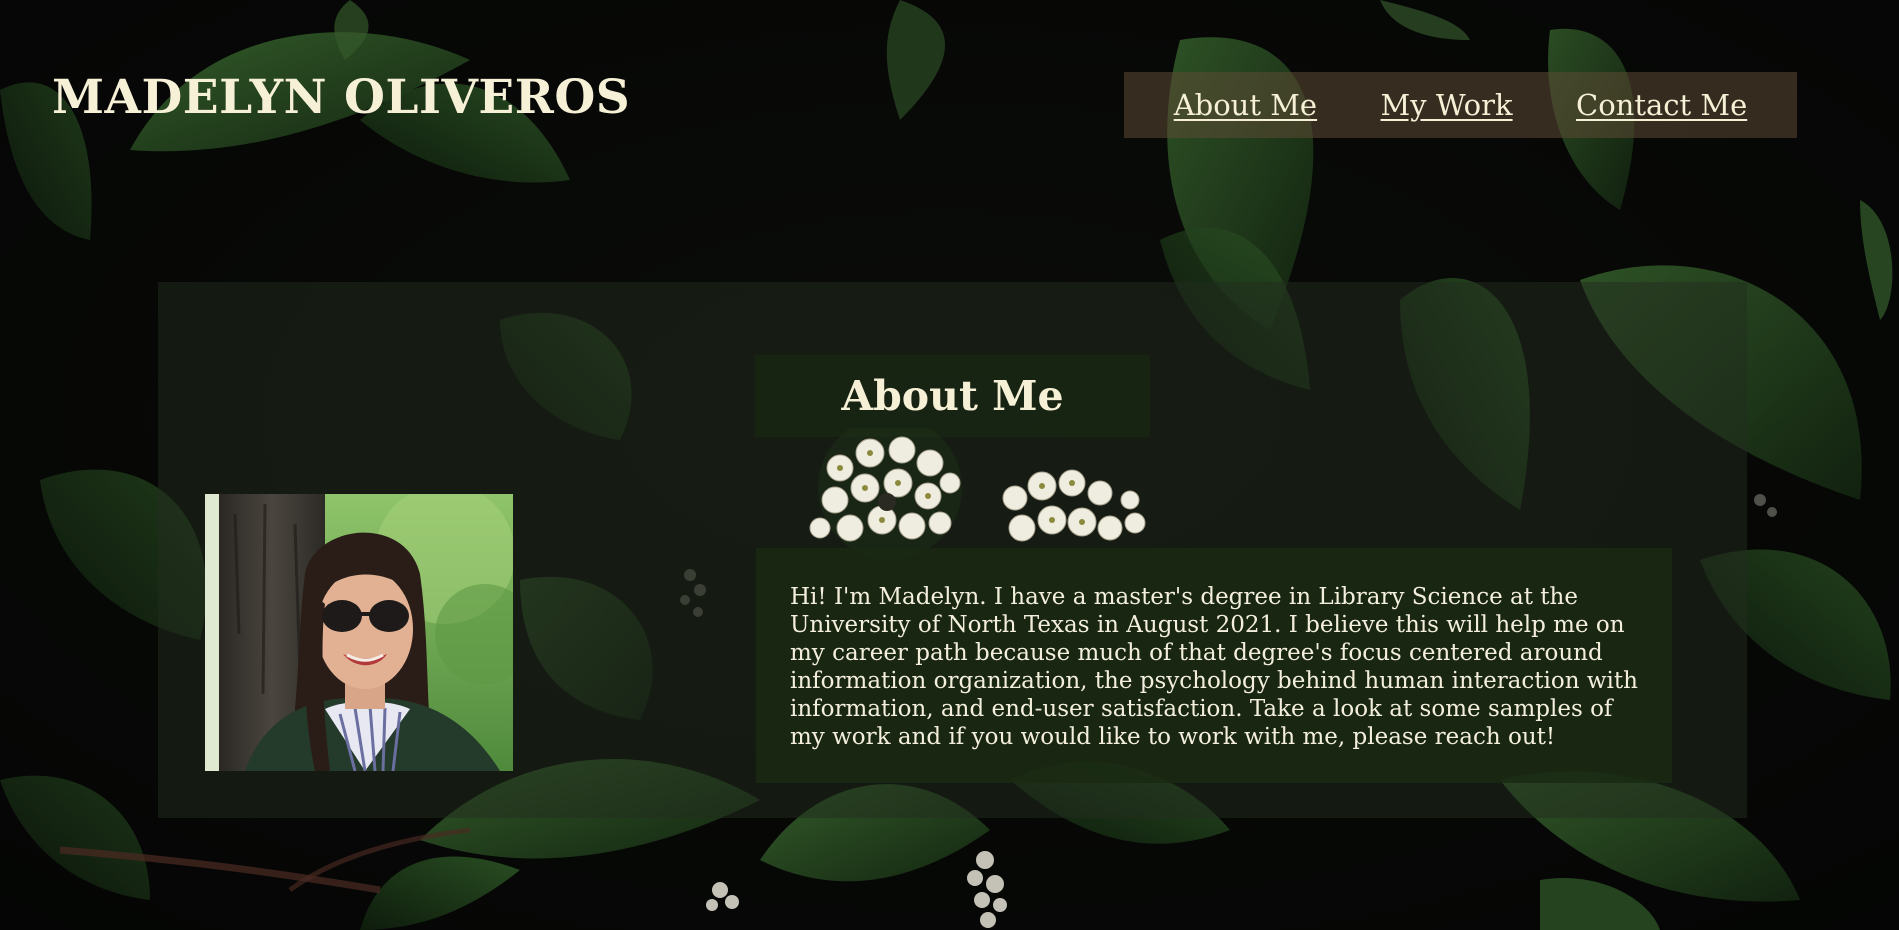  Describe the element at coordinates (952, 396) in the screenshot. I see `about-heading: About Me` at that location.